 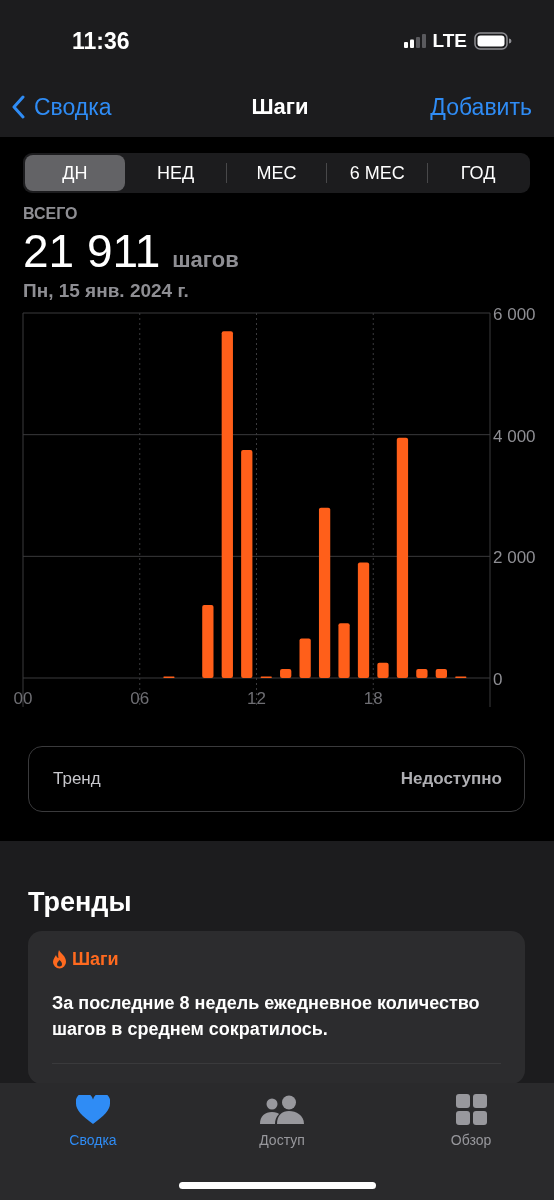 I want to click on axis-label: 06, so click(x=140, y=698).